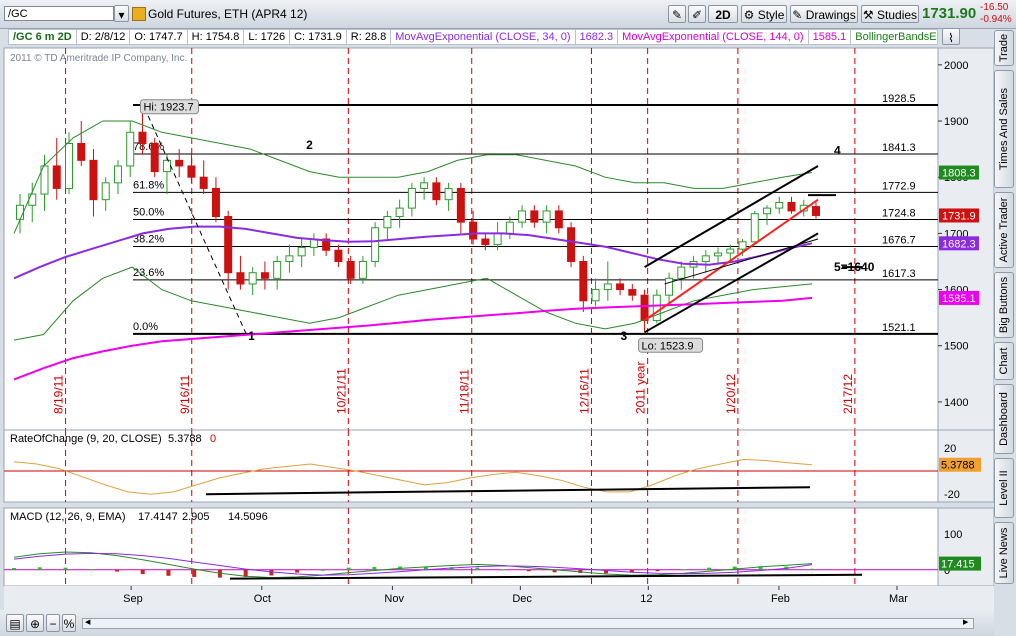 The width and height of the screenshot is (1016, 636). I want to click on bottom-toolbar: ▤ ⊕ − % ◀ ▶, so click(497, 623).